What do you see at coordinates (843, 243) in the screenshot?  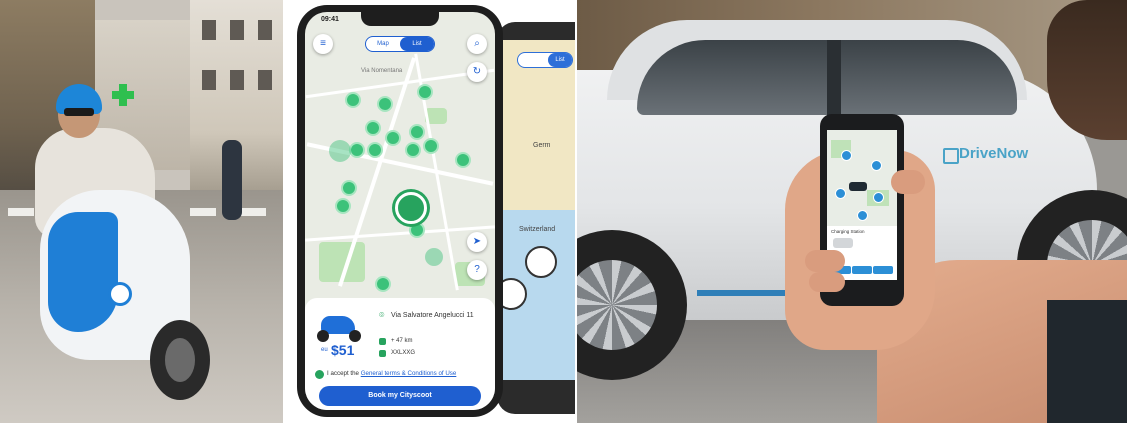 I see `car-thumbnail` at bounding box center [843, 243].